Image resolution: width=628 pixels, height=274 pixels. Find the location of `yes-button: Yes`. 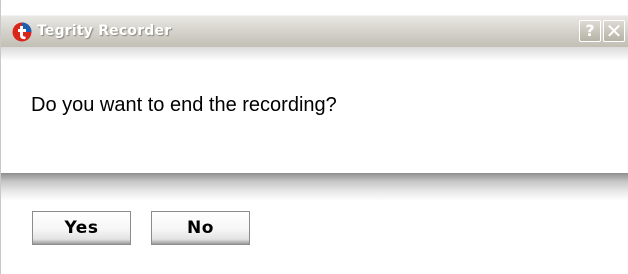

yes-button: Yes is located at coordinates (81, 228).